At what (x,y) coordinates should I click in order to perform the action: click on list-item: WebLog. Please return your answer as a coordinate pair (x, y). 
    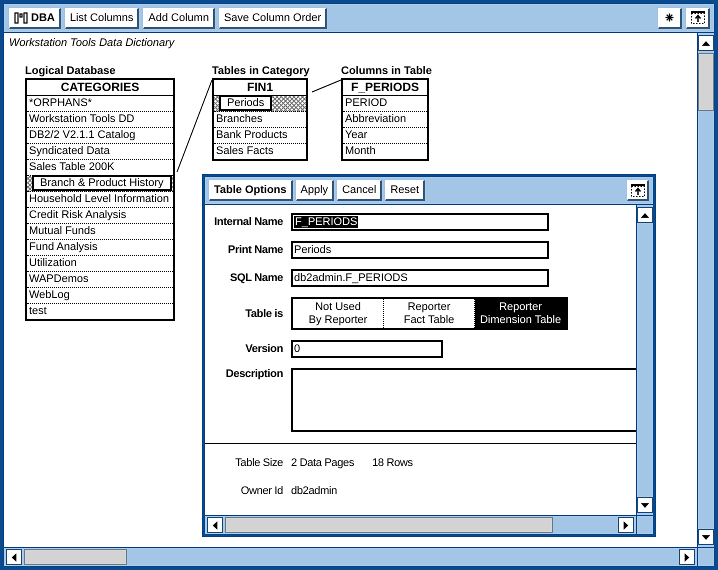
    Looking at the image, I should click on (100, 296).